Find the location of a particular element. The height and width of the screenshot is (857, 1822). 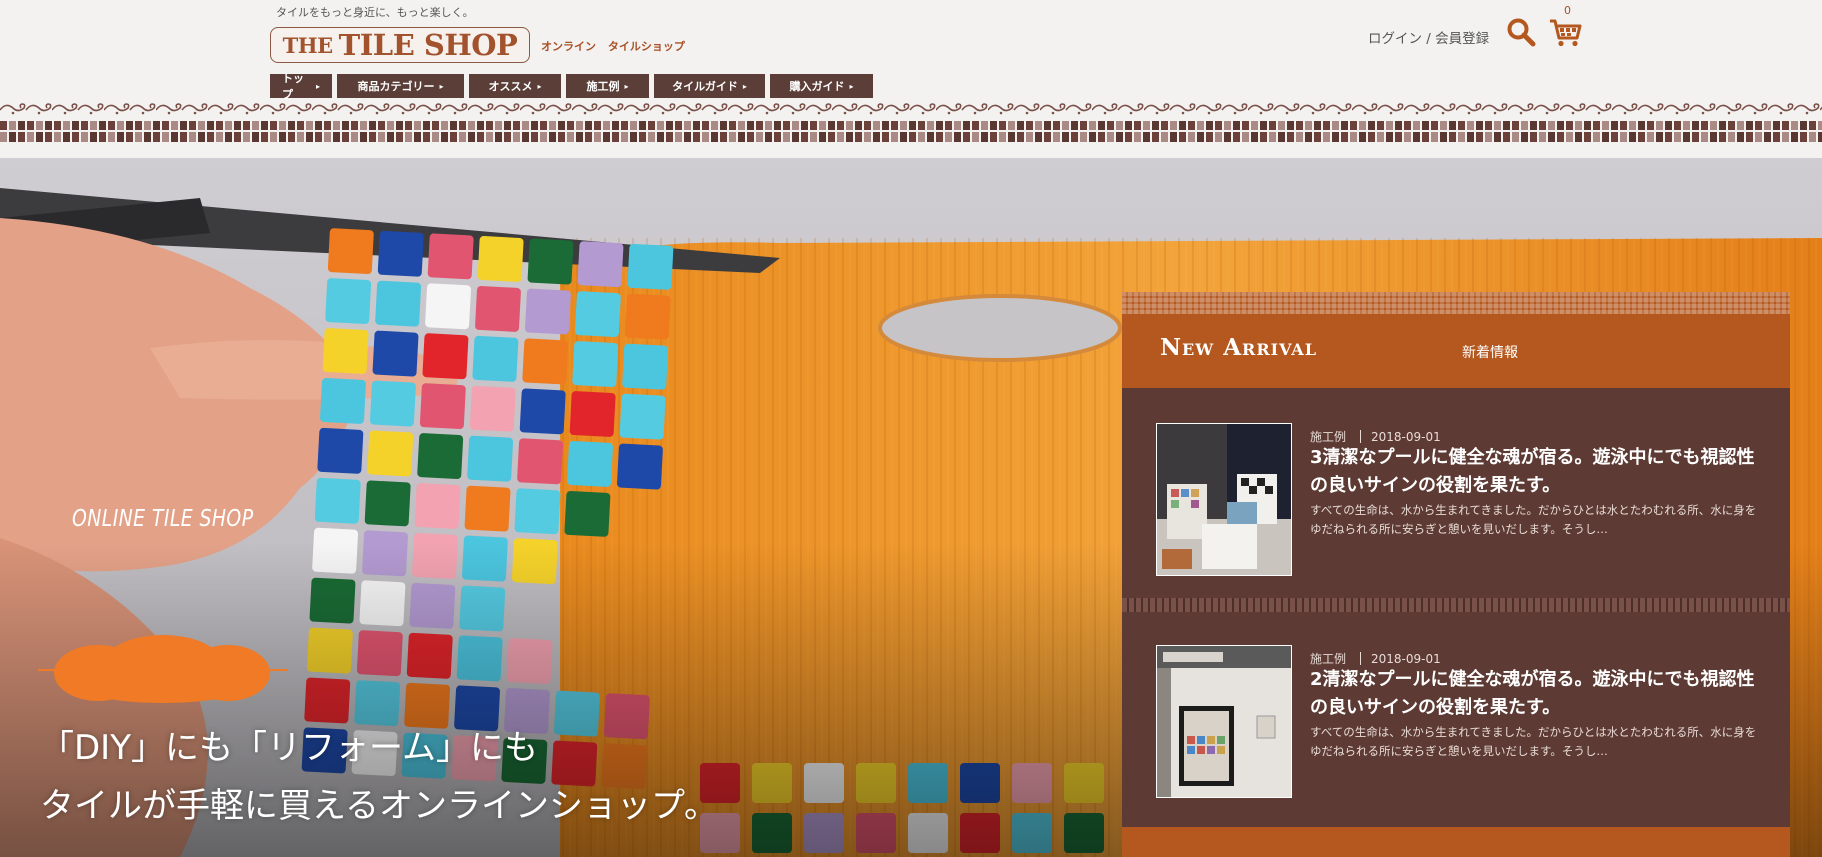

nav-item-examples: 施工例 ▸ is located at coordinates (607, 86).